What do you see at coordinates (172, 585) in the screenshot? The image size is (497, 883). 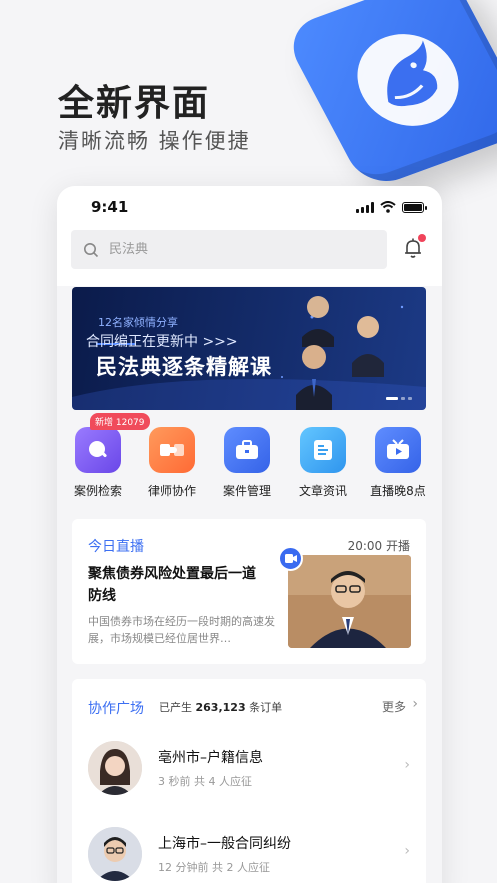 I see `live-title: 聚焦债券风险处置最后一道防线` at bounding box center [172, 585].